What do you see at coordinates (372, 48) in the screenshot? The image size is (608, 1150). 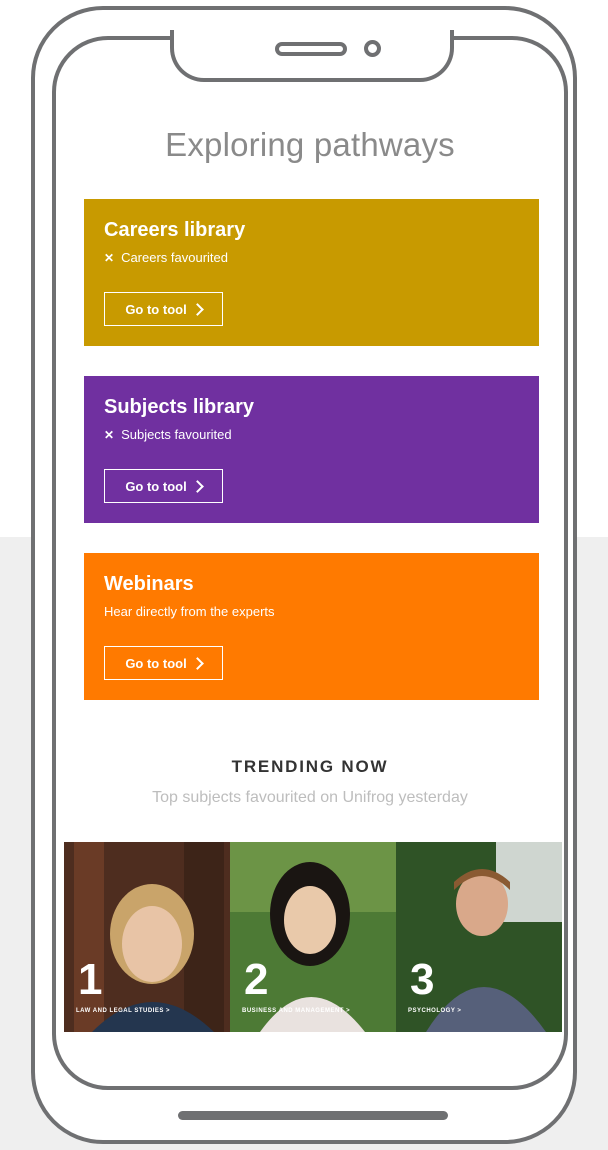 I see `camera-icon` at bounding box center [372, 48].